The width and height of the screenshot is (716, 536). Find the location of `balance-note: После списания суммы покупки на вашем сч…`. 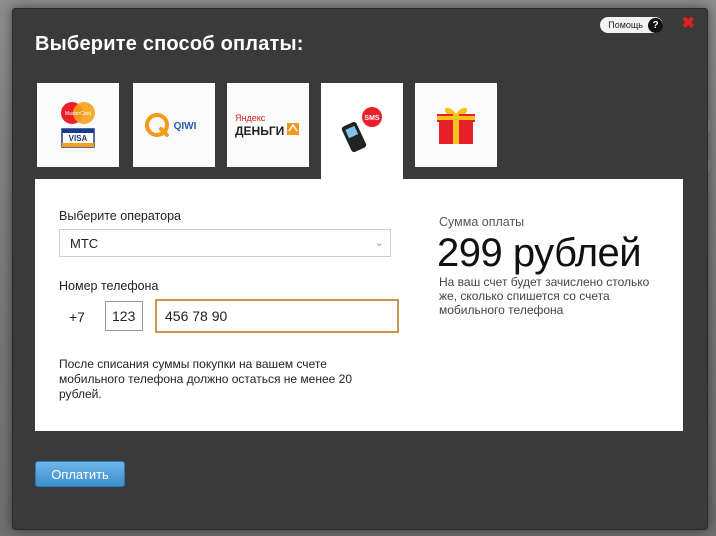

balance-note: После списания суммы покупки на вашем сч… is located at coordinates (205, 379).